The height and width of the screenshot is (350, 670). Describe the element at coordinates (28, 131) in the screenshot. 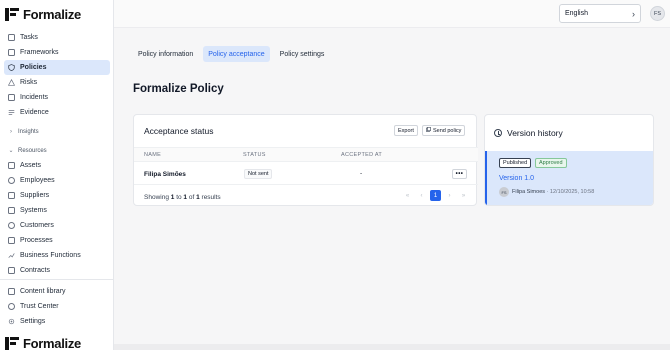

I see `section-label: Insights` at that location.